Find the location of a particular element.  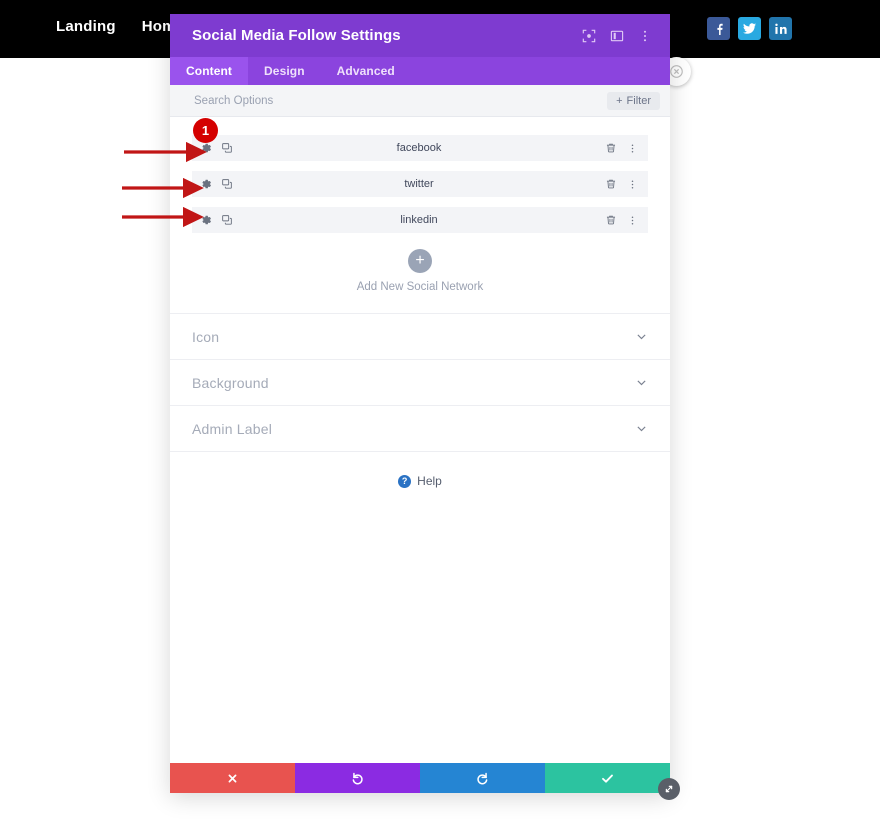

panel-layout-icon is located at coordinates (617, 36).